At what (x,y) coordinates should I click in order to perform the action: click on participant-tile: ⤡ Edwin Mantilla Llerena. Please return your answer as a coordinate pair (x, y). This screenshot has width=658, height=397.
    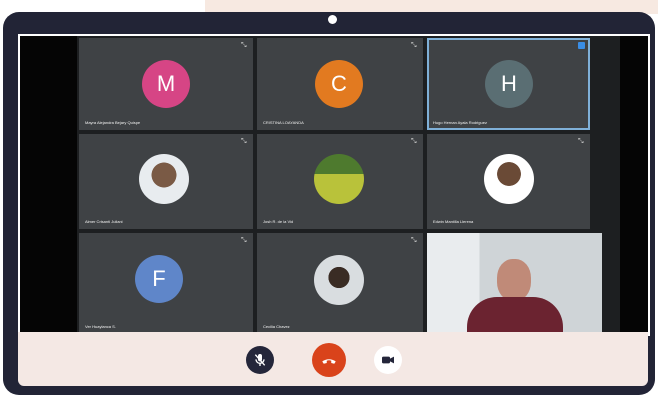
    Looking at the image, I should click on (508, 181).